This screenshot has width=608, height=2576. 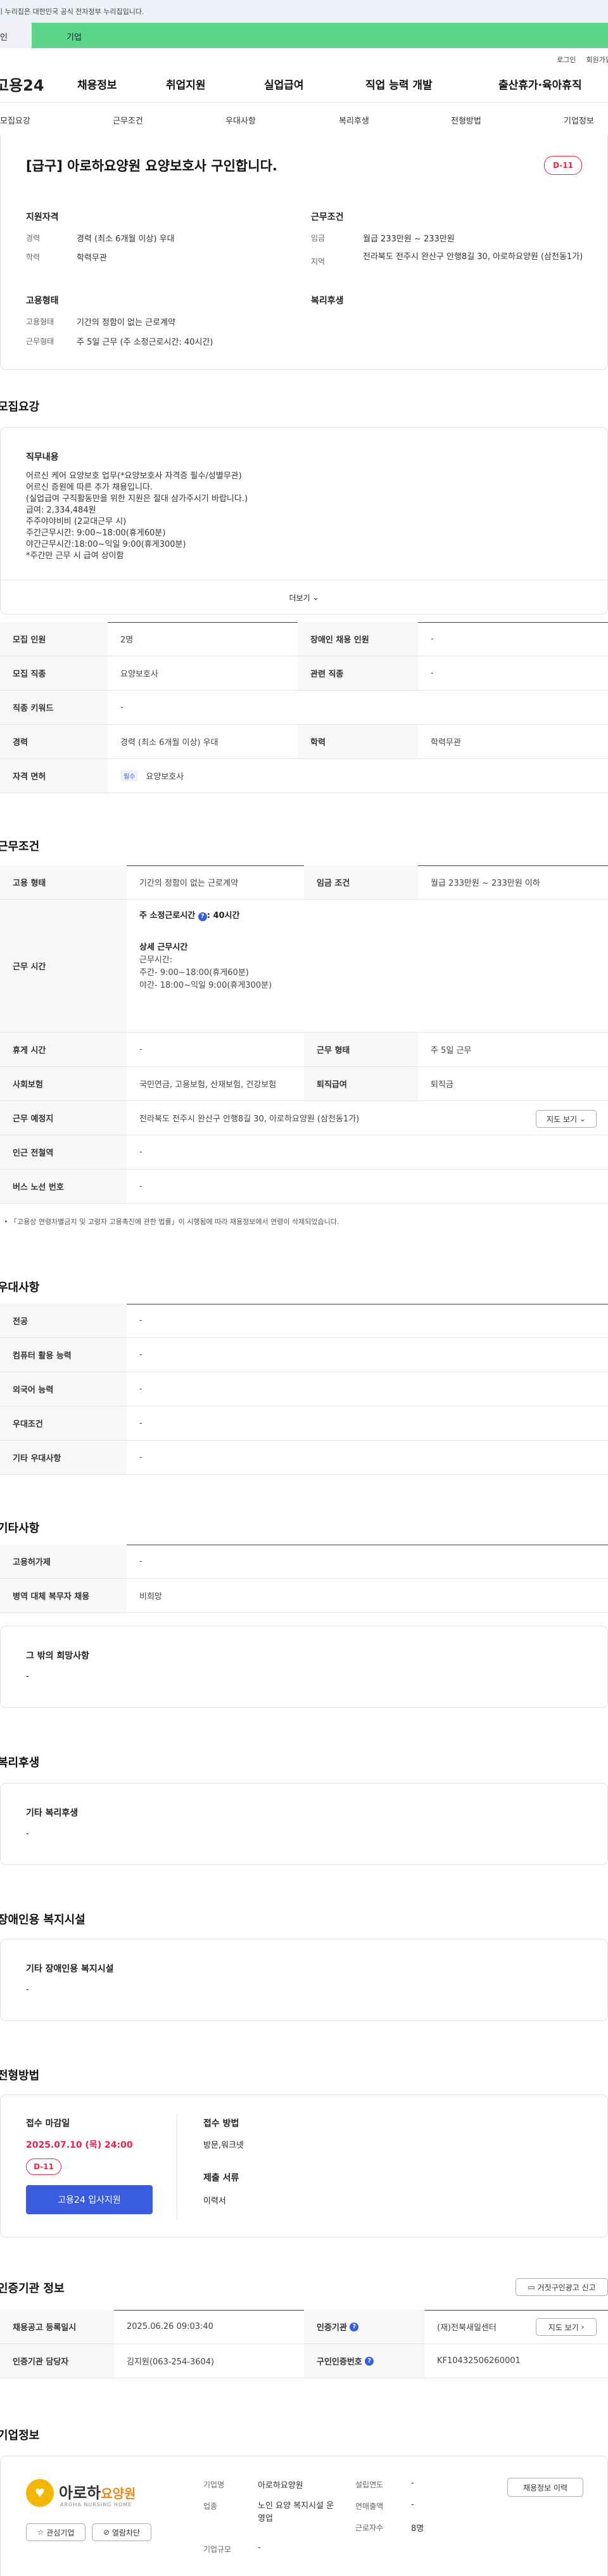 What do you see at coordinates (304, 1187) in the screenshot?
I see `table-row: 버스 노선 번호 -` at bounding box center [304, 1187].